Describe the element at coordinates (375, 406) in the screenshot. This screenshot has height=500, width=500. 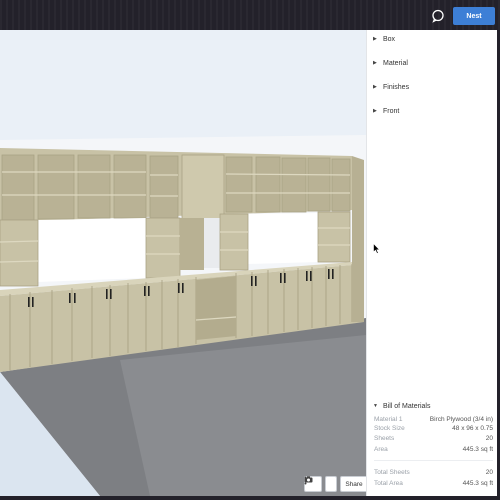
I see `caret-down-icon: ▼` at that location.